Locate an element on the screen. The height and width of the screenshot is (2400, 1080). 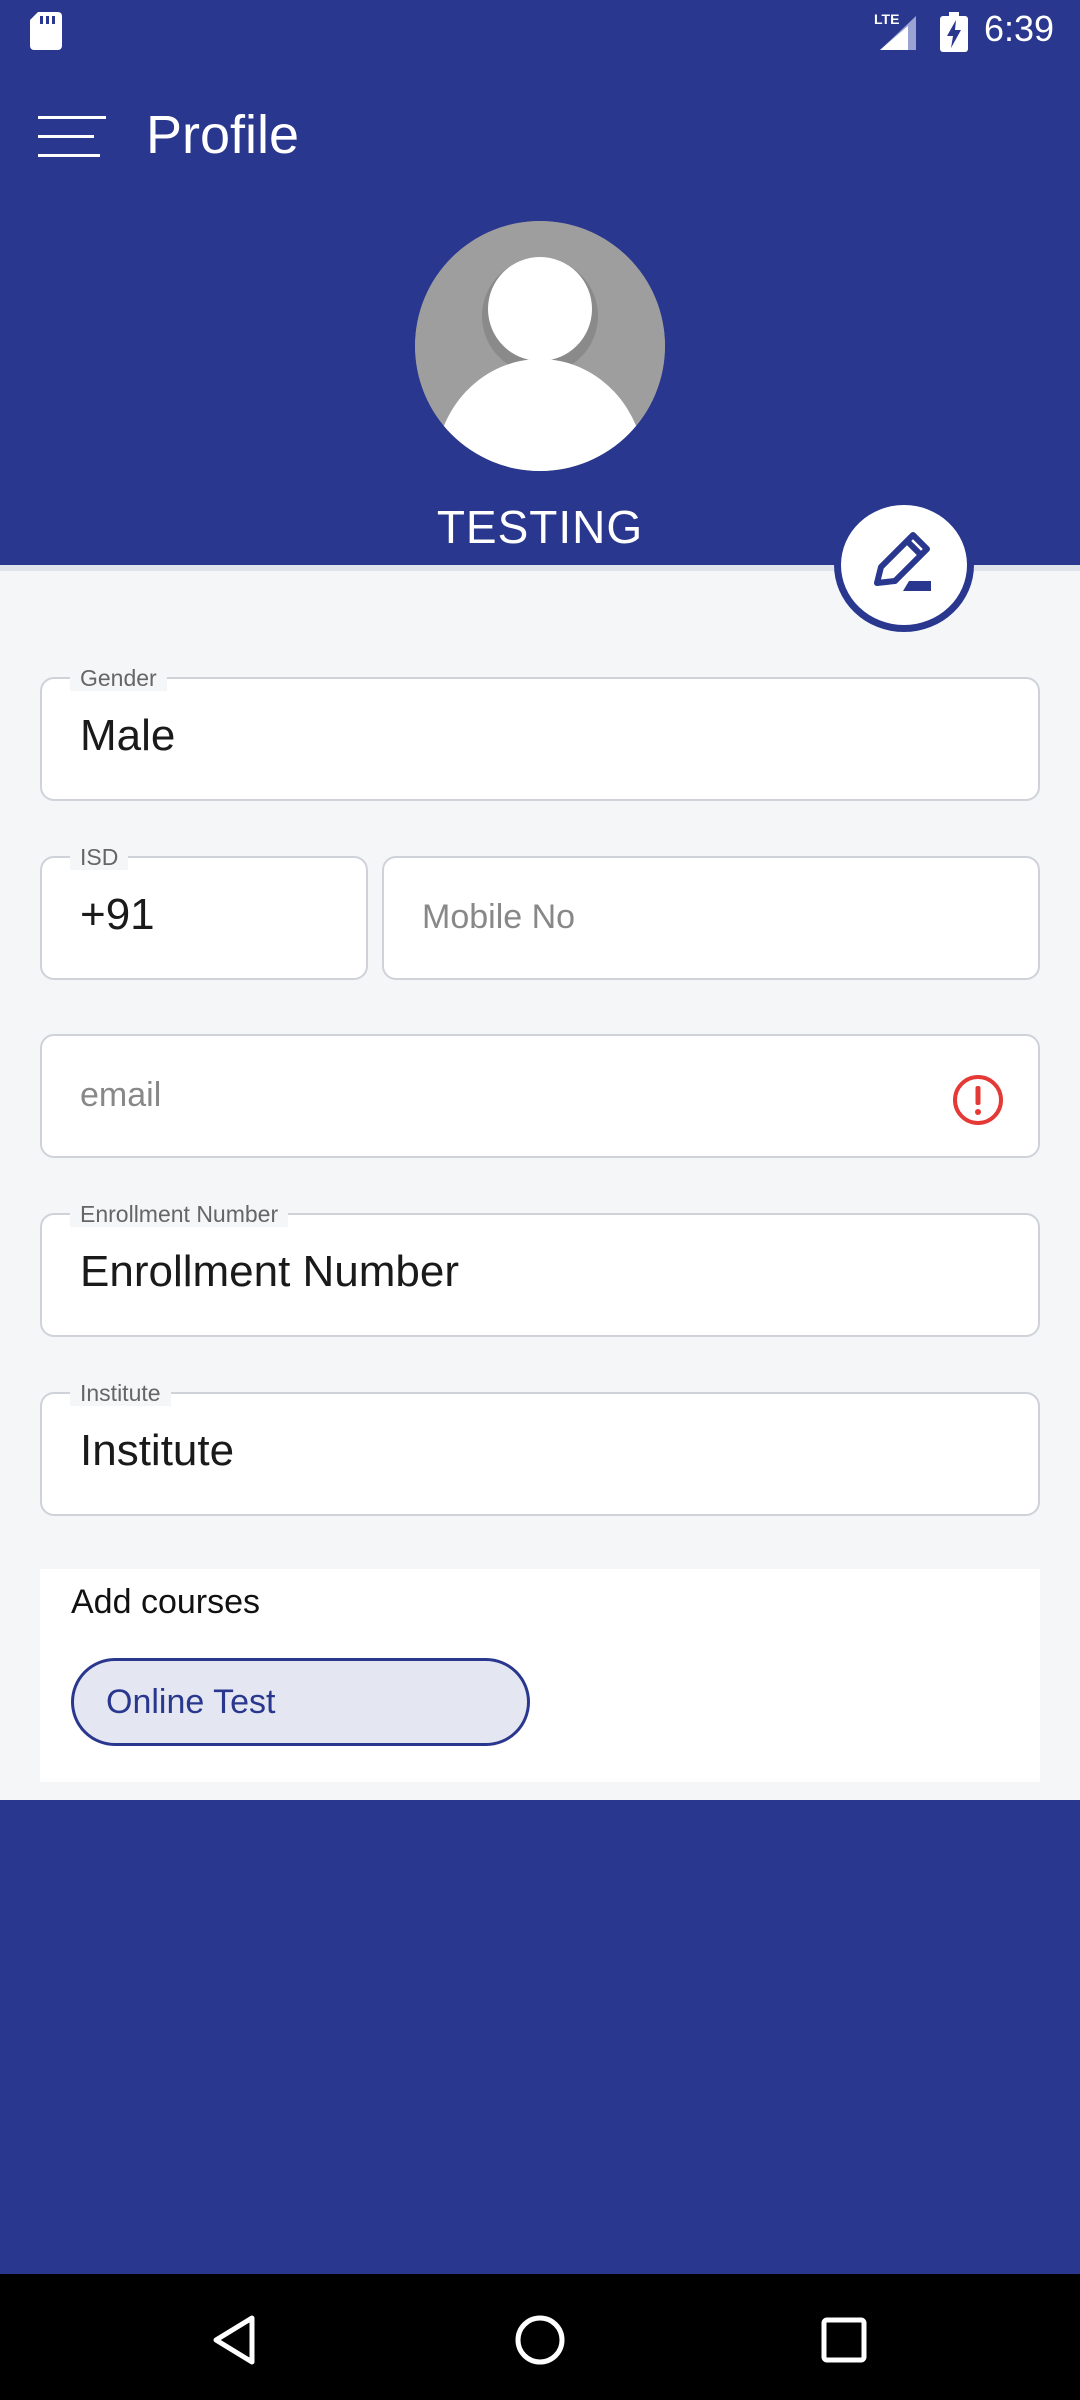
status-time: 6:39 is located at coordinates (1019, 28).